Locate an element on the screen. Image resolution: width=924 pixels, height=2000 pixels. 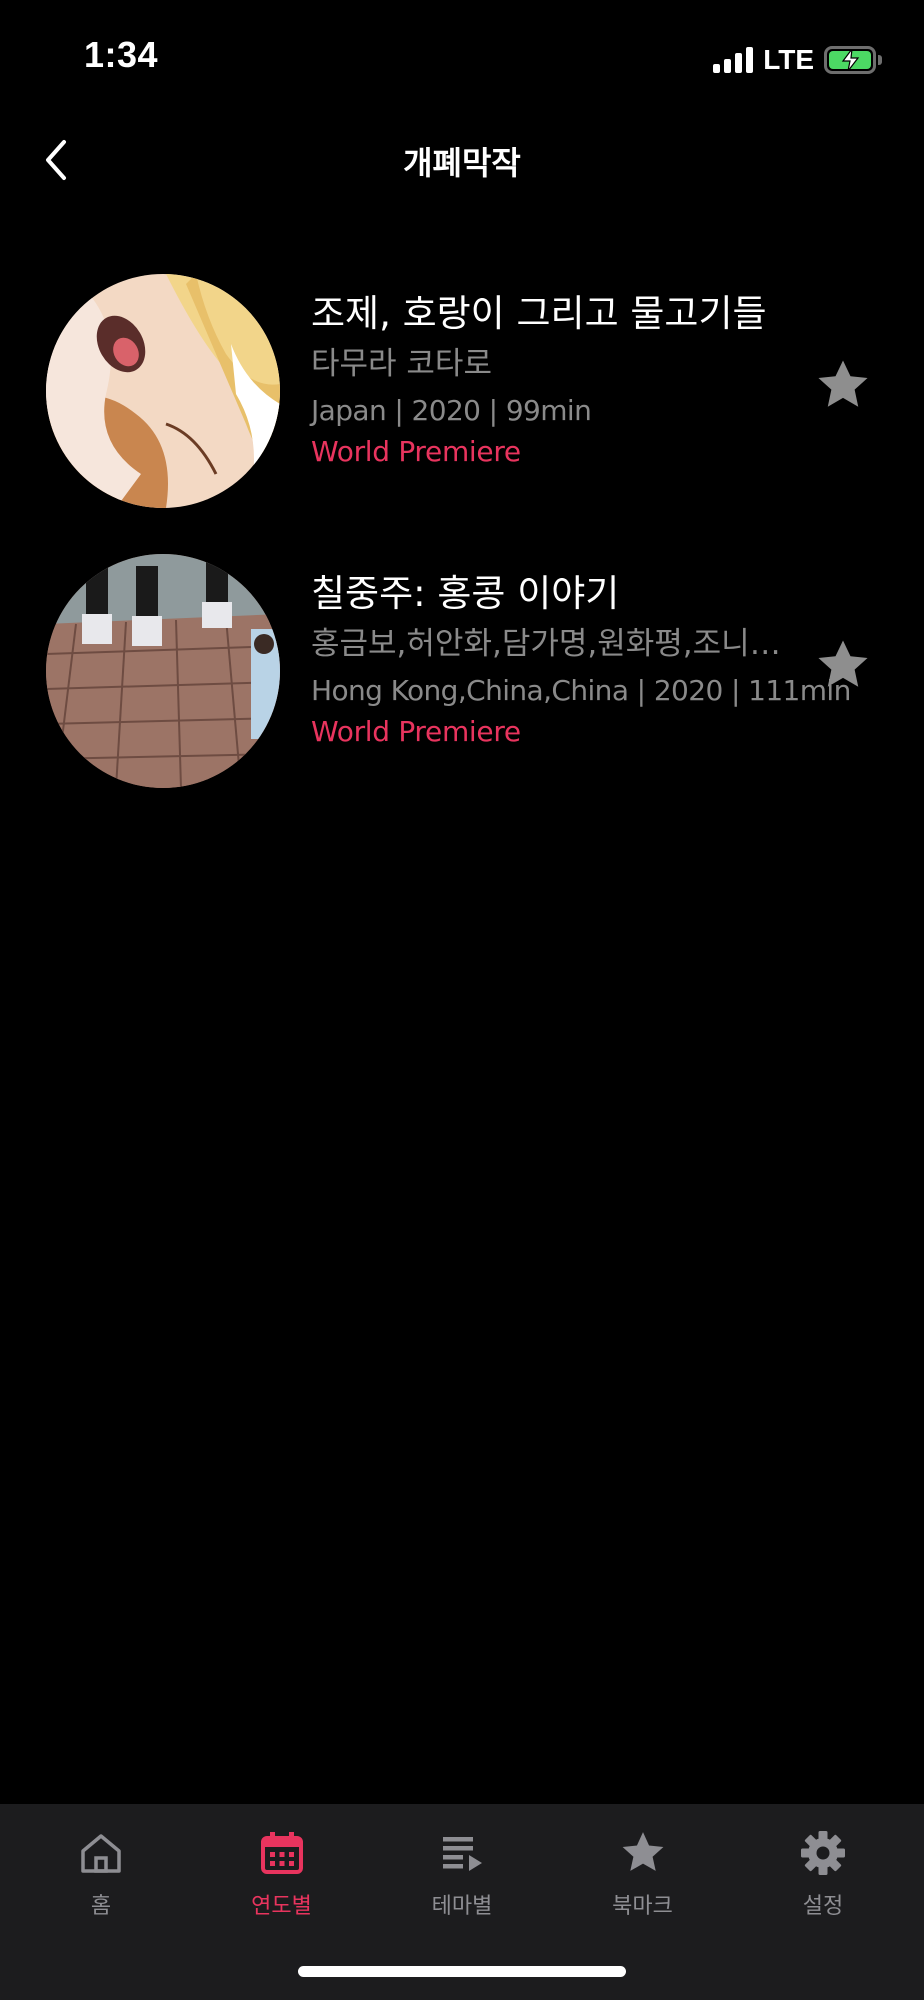
film-still-thumbnail is located at coordinates (163, 671).